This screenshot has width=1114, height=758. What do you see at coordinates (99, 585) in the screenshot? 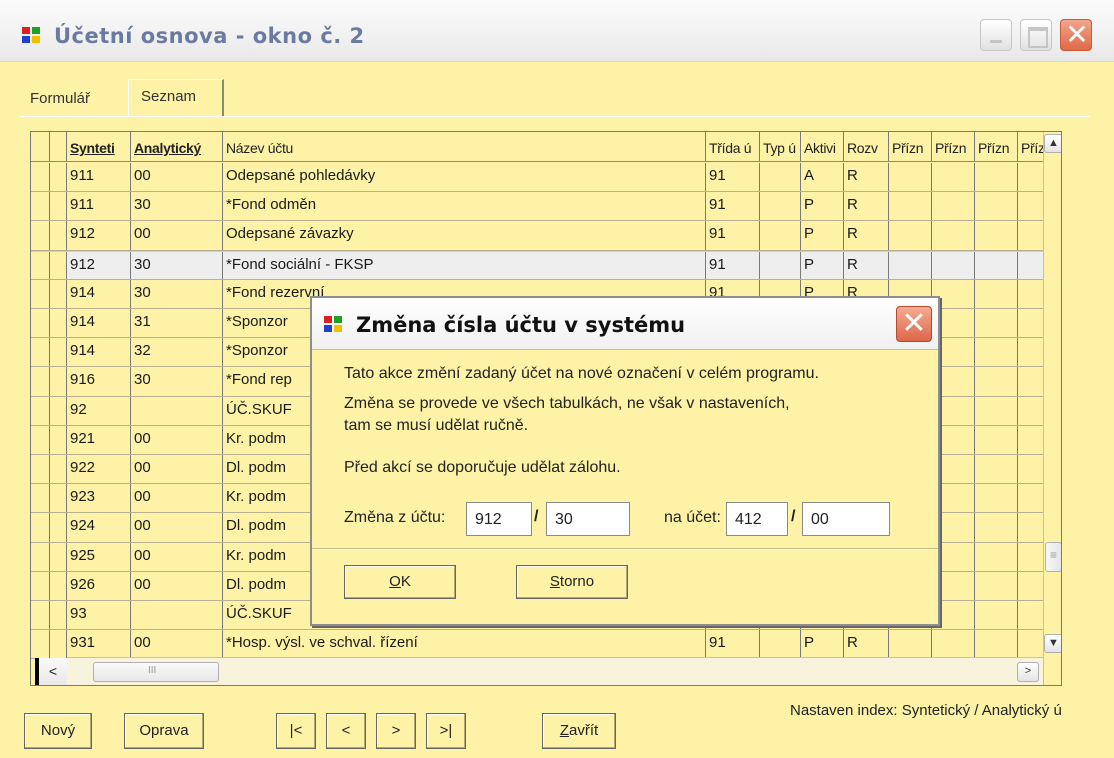
I see `table-cell: 926` at bounding box center [99, 585].